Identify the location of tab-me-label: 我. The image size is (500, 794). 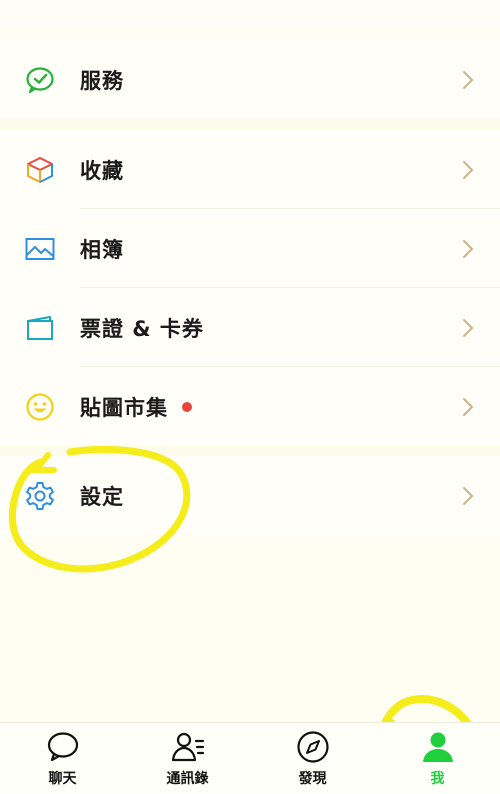
(437, 779).